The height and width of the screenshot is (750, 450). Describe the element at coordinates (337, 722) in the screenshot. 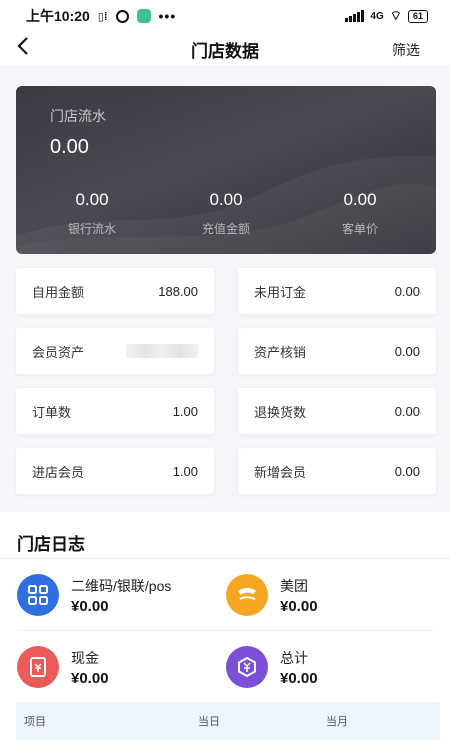

I see `column-header-month: 当月` at that location.